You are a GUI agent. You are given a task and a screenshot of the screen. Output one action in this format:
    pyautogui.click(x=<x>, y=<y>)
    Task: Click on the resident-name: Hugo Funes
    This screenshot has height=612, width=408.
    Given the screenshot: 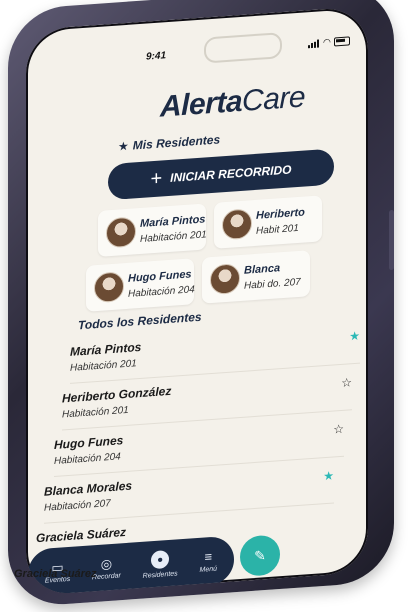 What is the action you would take?
    pyautogui.click(x=89, y=443)
    